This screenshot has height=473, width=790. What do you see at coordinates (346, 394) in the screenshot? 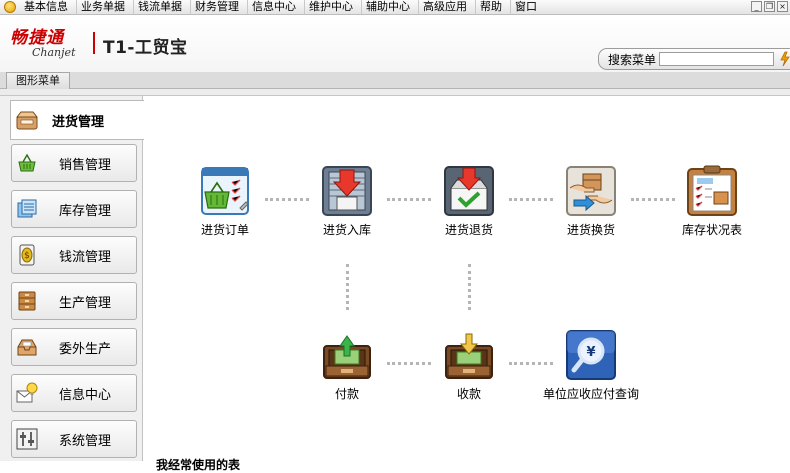
I see `node-label: 付款` at bounding box center [346, 394].